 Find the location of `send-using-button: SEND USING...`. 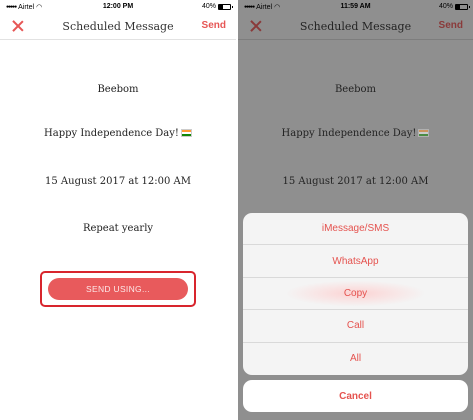

send-using-button: SEND USING... is located at coordinates (118, 289).